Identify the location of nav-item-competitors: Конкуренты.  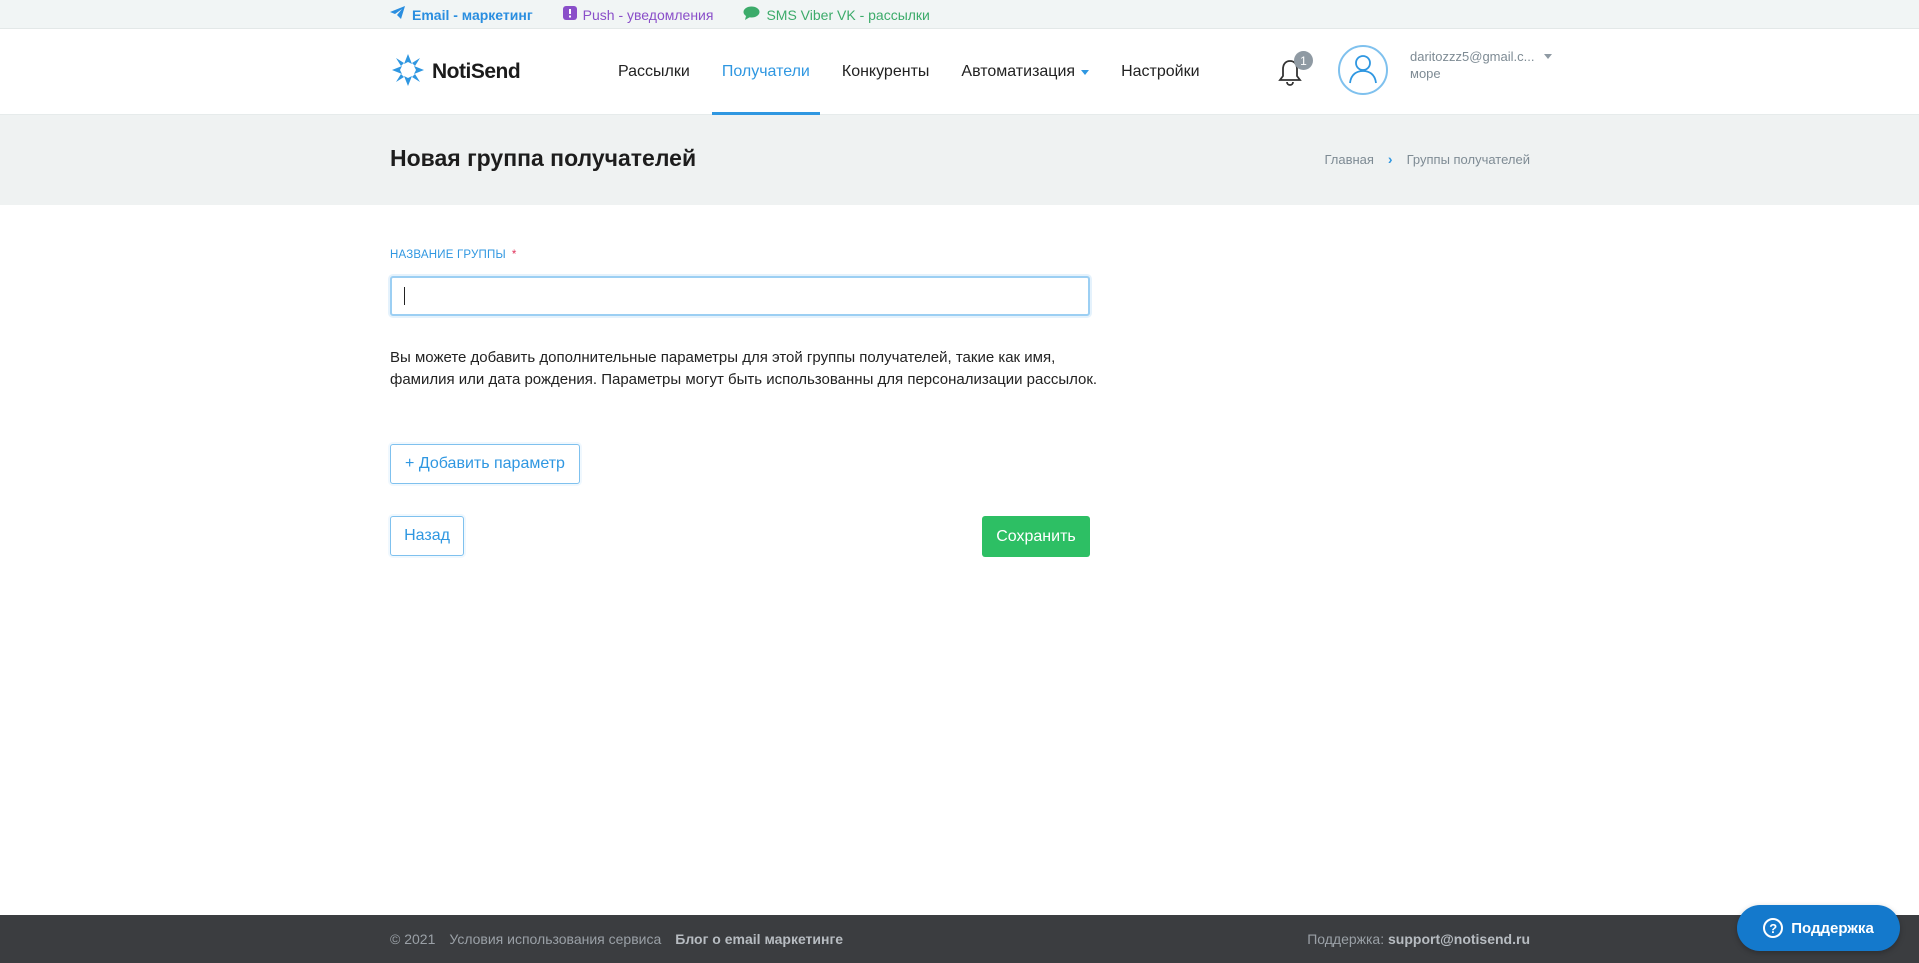
(886, 72).